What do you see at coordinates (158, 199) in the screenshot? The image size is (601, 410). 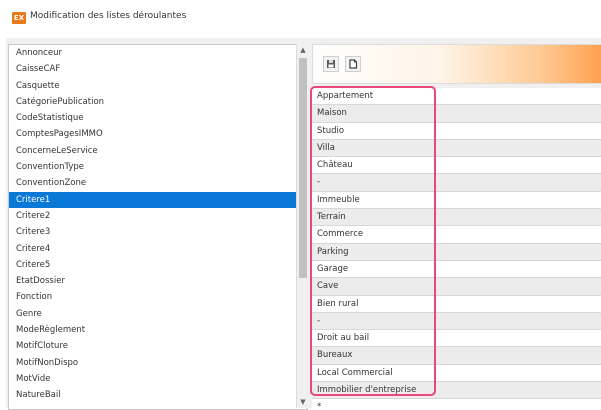 I see `list-item: Critere1` at bounding box center [158, 199].